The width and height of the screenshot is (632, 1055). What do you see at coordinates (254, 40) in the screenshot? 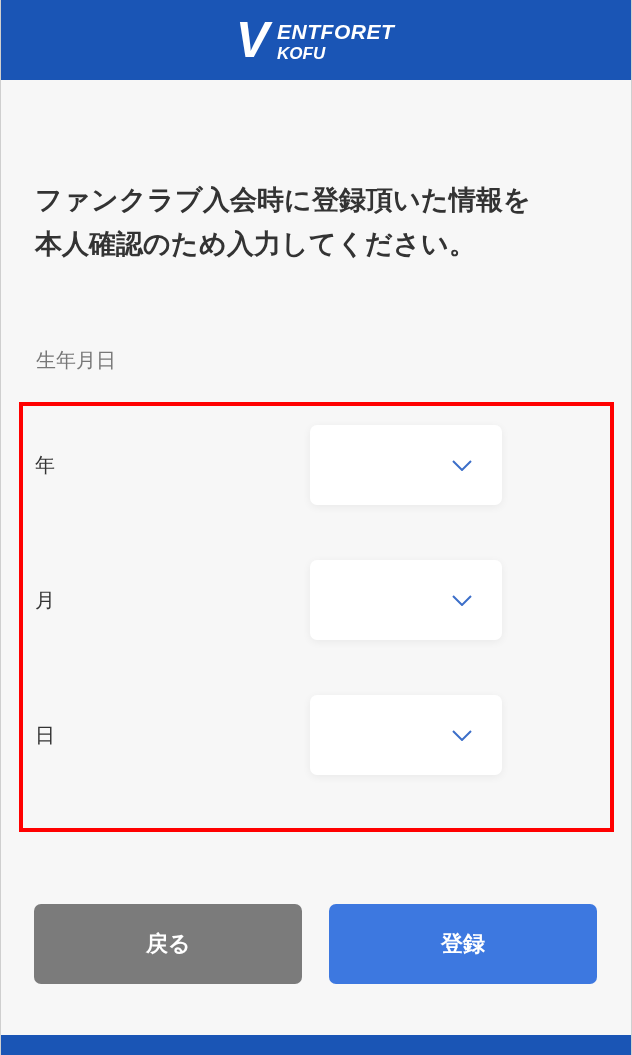
I see `logo-mark: V` at bounding box center [254, 40].